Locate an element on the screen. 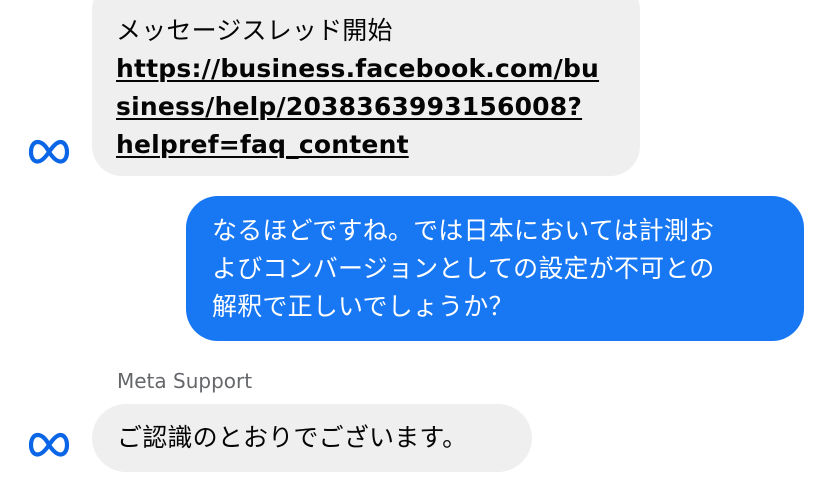 The height and width of the screenshot is (478, 828). sender-name: Meta Support is located at coordinates (185, 381).